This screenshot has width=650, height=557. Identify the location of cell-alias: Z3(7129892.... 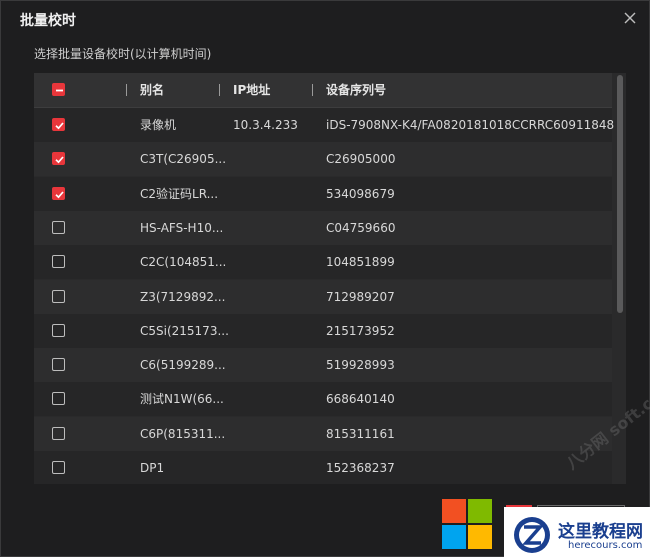
(183, 296).